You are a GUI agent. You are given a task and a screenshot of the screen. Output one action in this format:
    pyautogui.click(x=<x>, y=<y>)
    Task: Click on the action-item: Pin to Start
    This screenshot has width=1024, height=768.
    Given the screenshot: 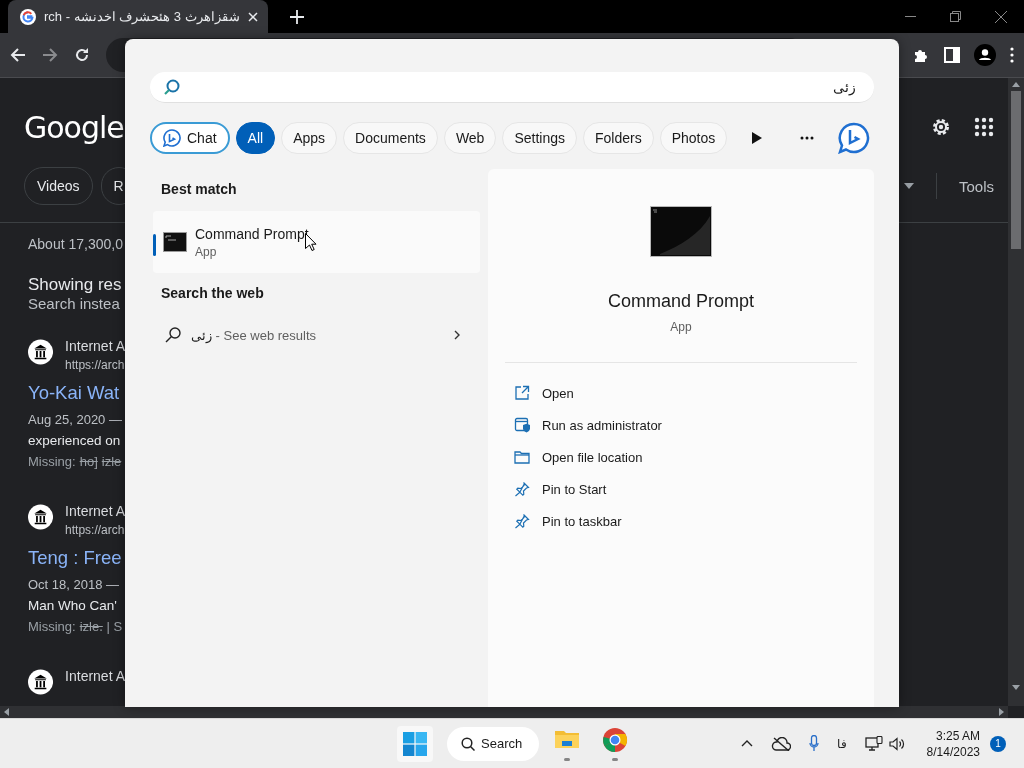 What is the action you would take?
    pyautogui.click(x=560, y=489)
    